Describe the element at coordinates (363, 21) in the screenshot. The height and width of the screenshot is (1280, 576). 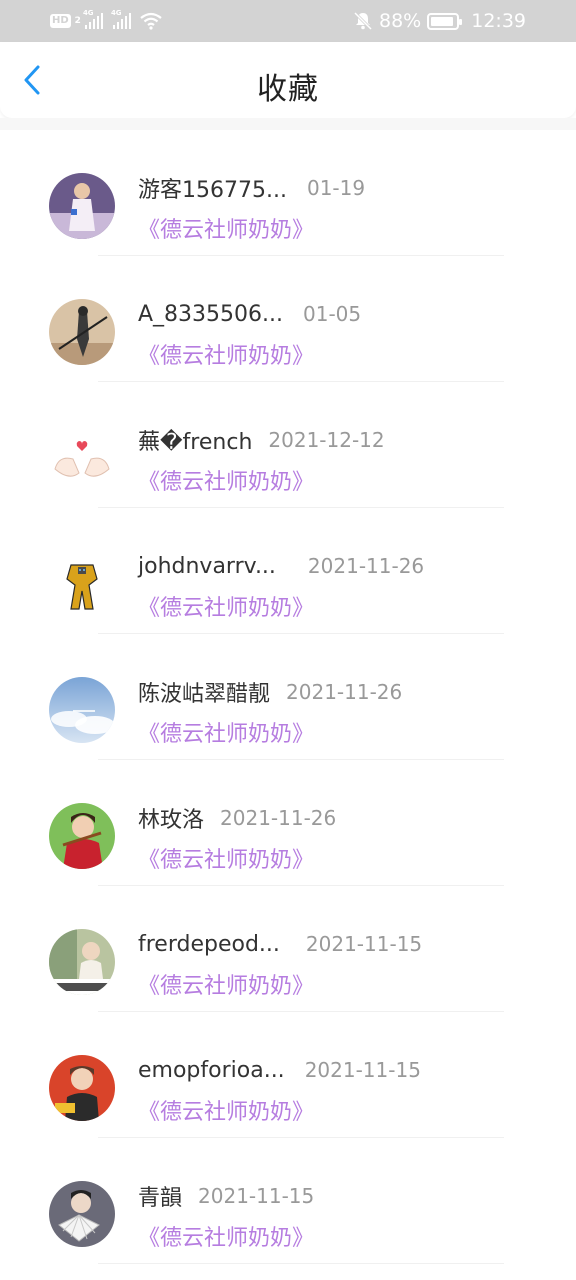
I see `mute-bell-icon` at that location.